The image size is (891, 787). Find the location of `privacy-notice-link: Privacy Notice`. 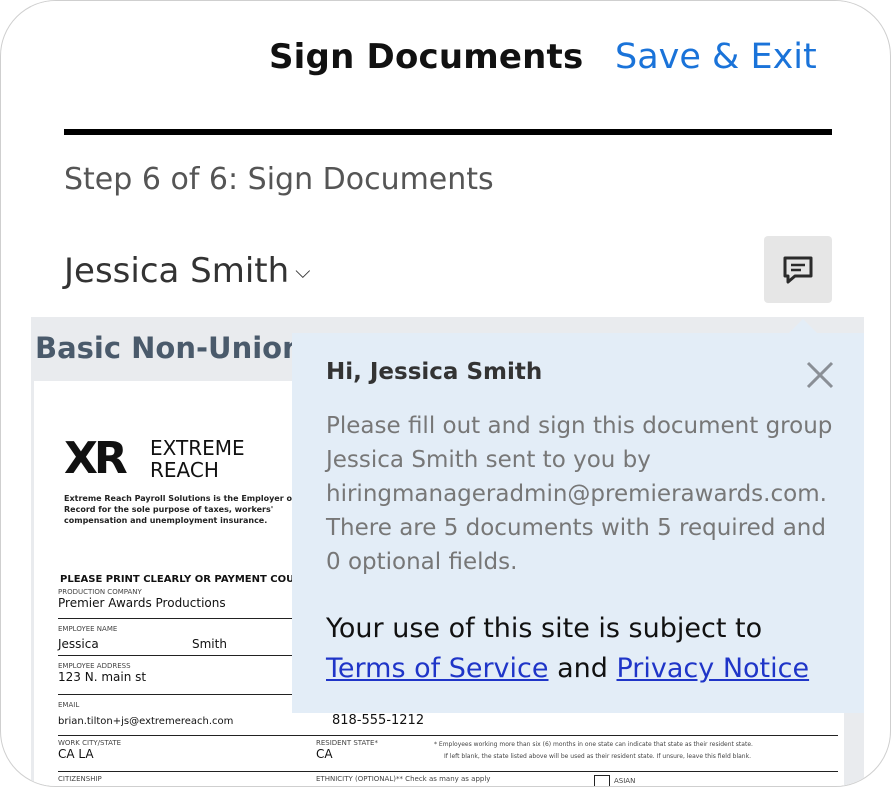

privacy-notice-link: Privacy Notice is located at coordinates (712, 668).